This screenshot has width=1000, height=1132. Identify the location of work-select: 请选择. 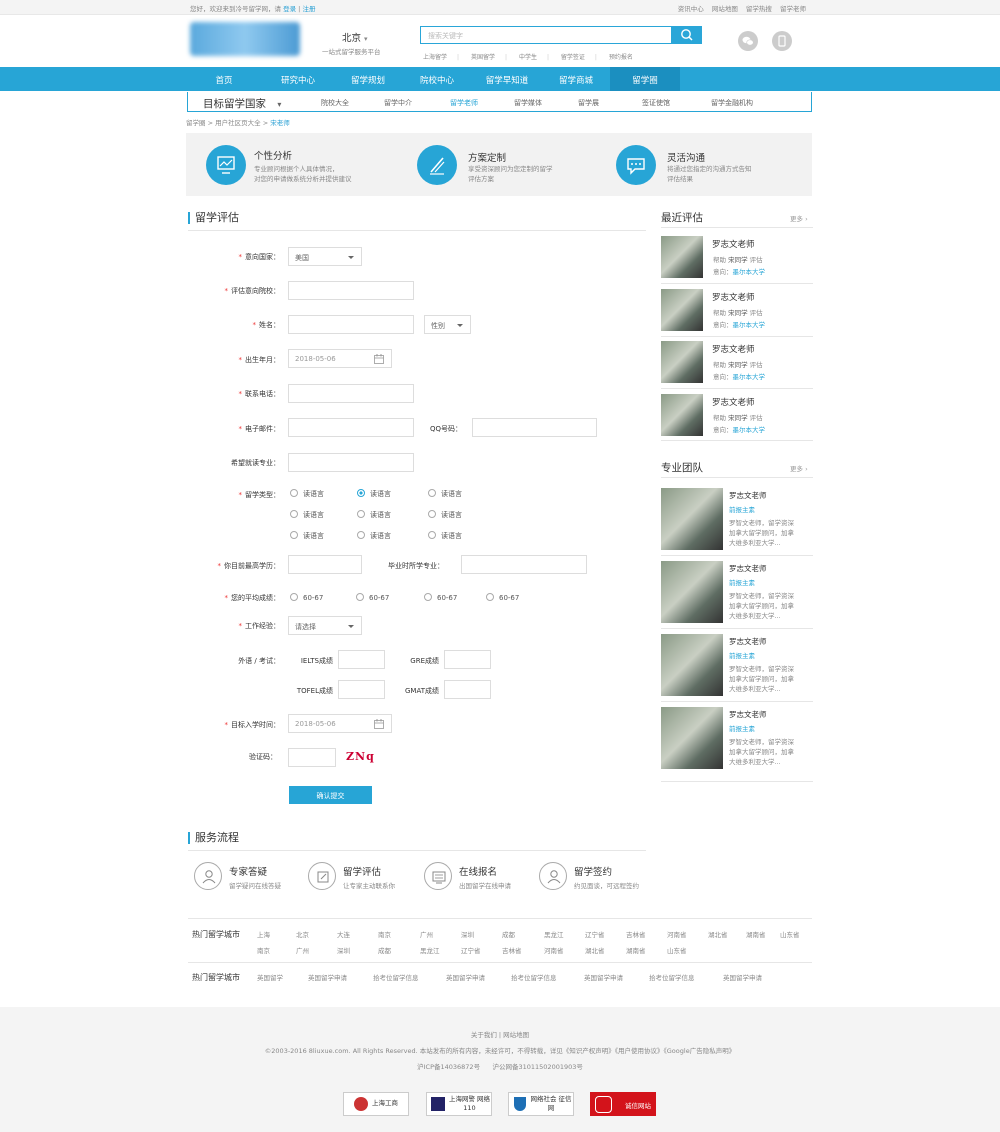
(325, 625).